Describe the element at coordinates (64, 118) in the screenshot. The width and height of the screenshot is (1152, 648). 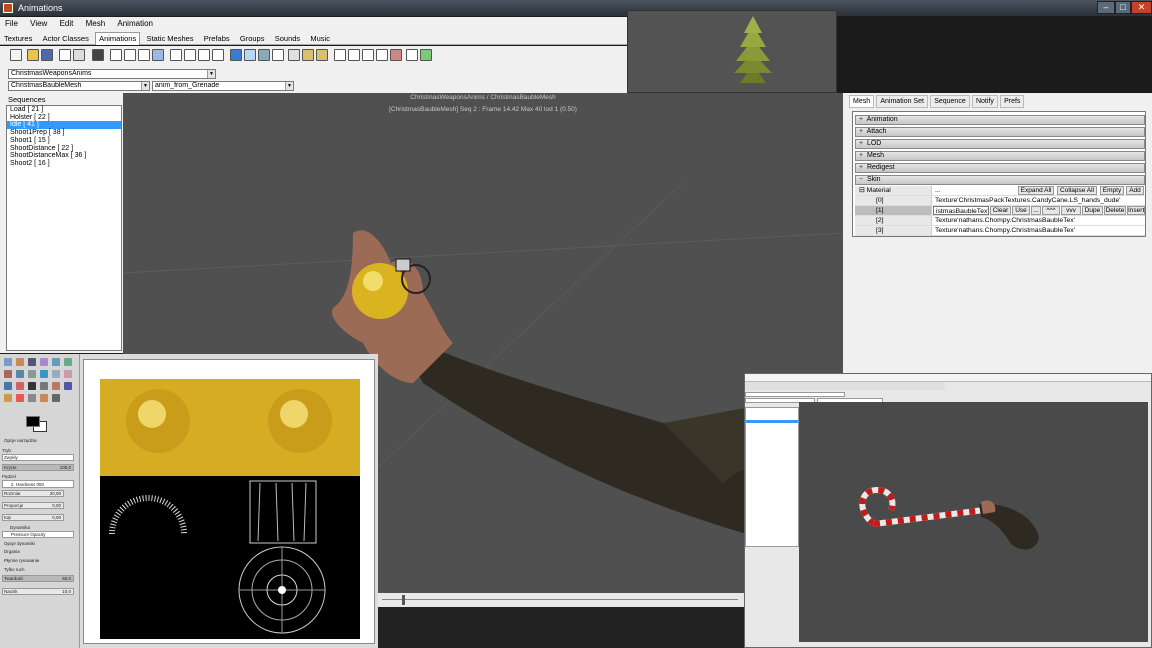
I see `sequence-item: Holster [ 22 ]` at that location.